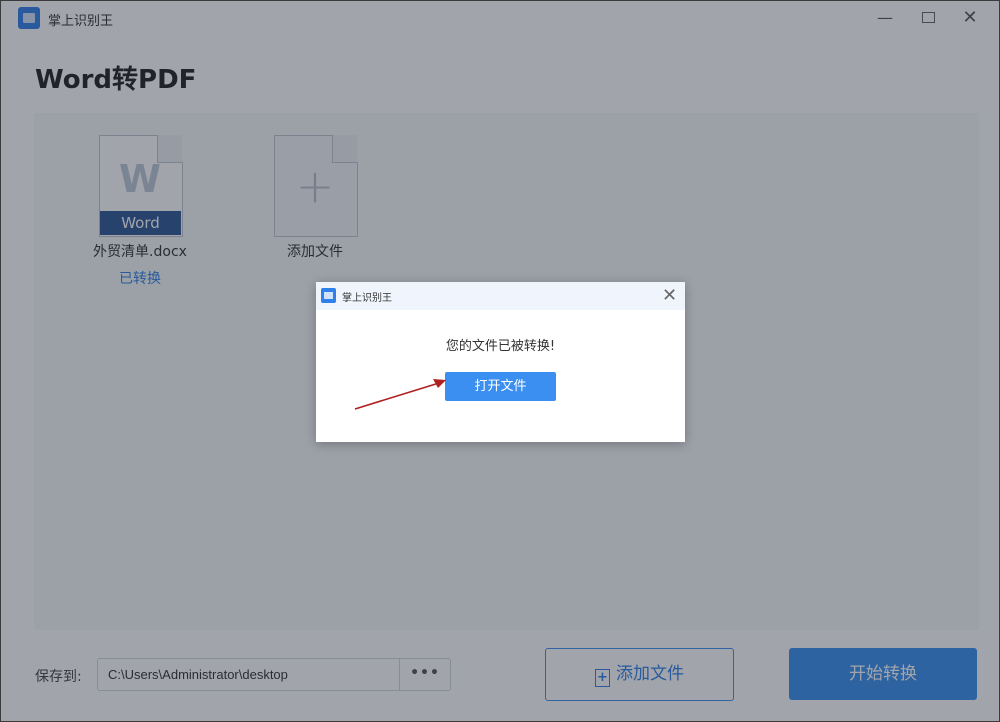 This screenshot has width=1000, height=722. I want to click on dialog-close-button: ✕, so click(669, 296).